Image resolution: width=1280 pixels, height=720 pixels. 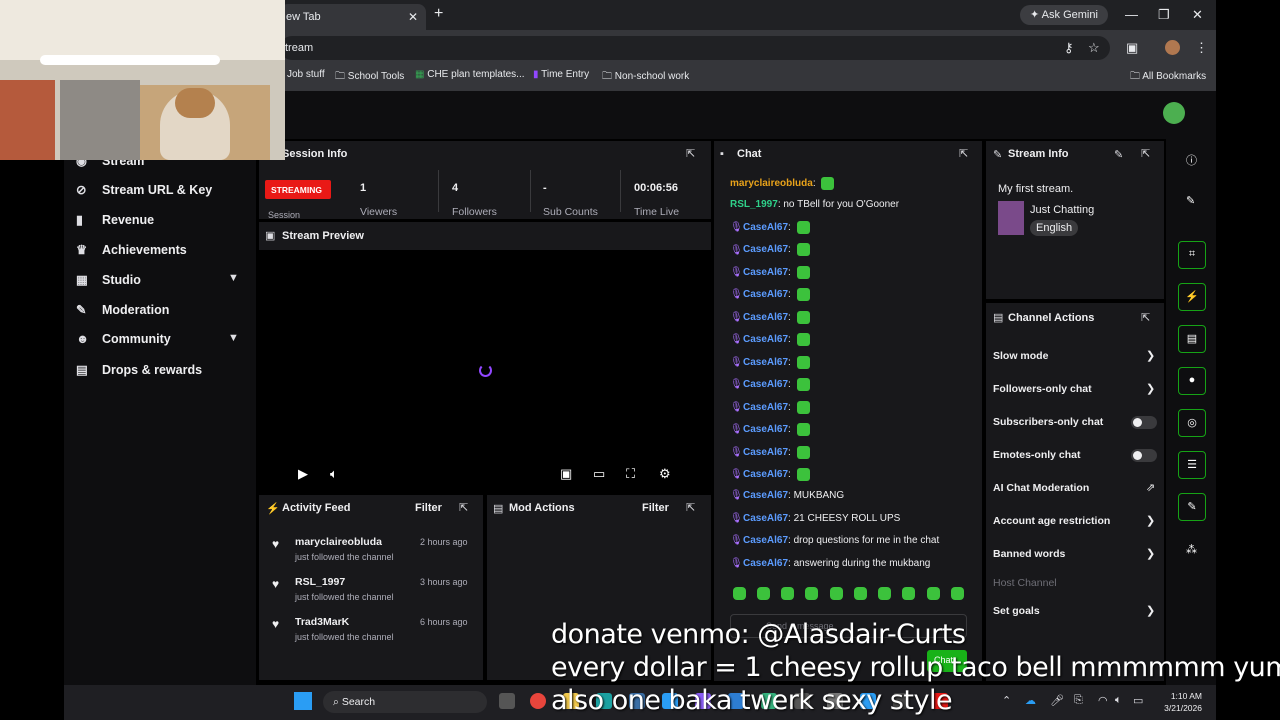 What do you see at coordinates (1192, 381) in the screenshot?
I see `chat-rail-button: ●` at bounding box center [1192, 381].